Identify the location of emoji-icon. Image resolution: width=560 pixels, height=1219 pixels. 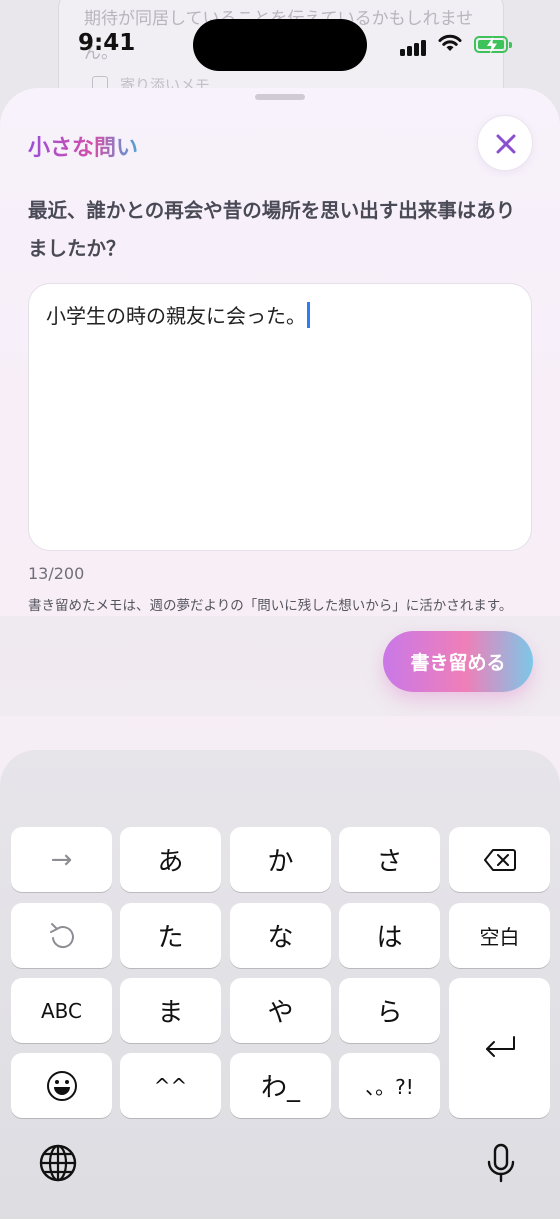
(61, 1085).